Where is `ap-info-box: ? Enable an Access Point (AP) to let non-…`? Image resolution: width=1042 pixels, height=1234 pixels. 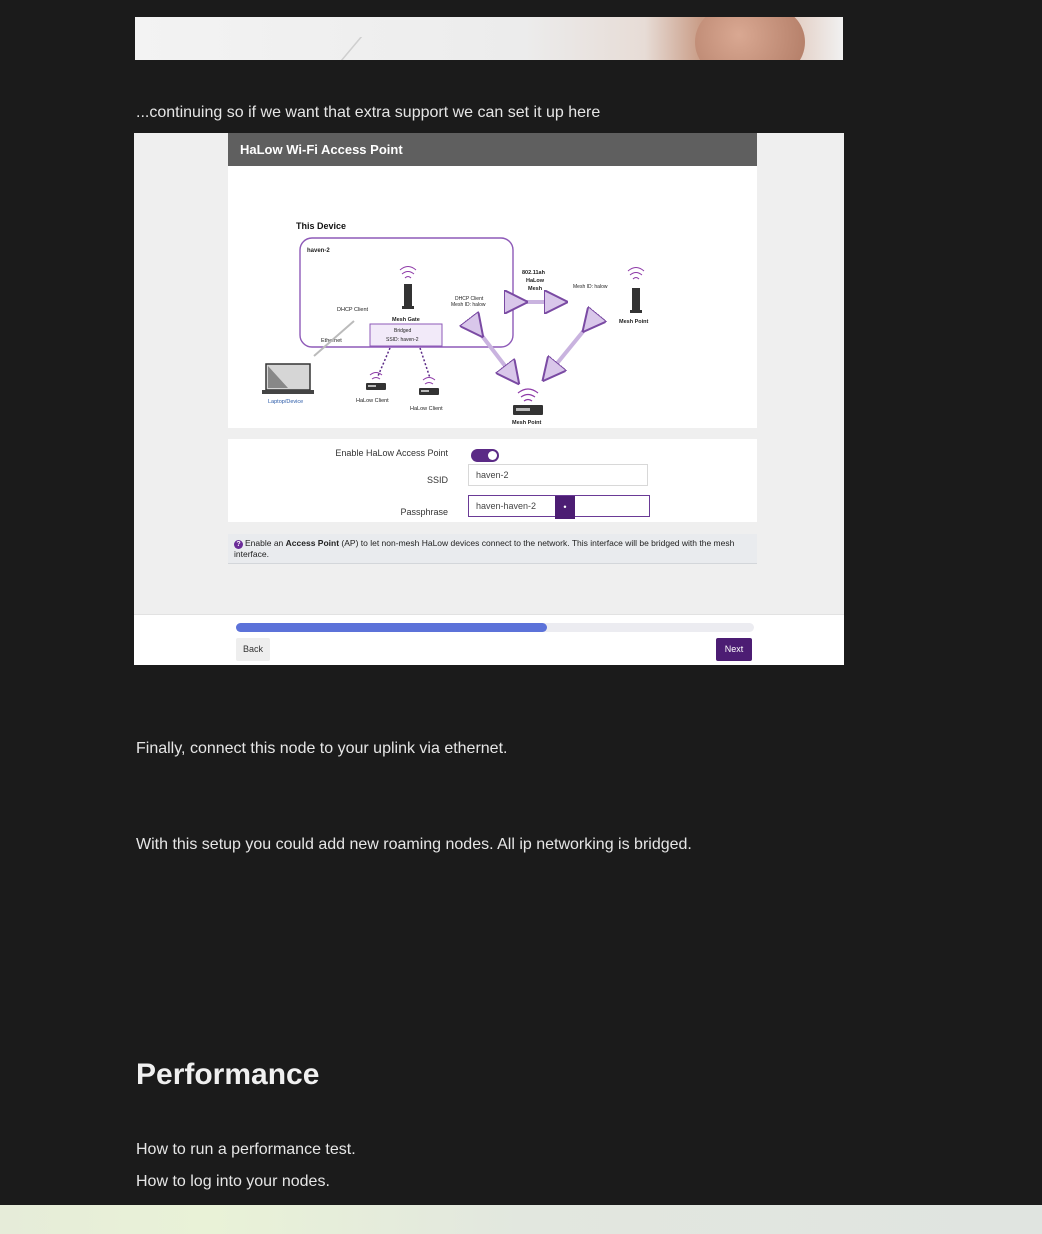 ap-info-box: ? Enable an Access Point (AP) to let non-… is located at coordinates (492, 549).